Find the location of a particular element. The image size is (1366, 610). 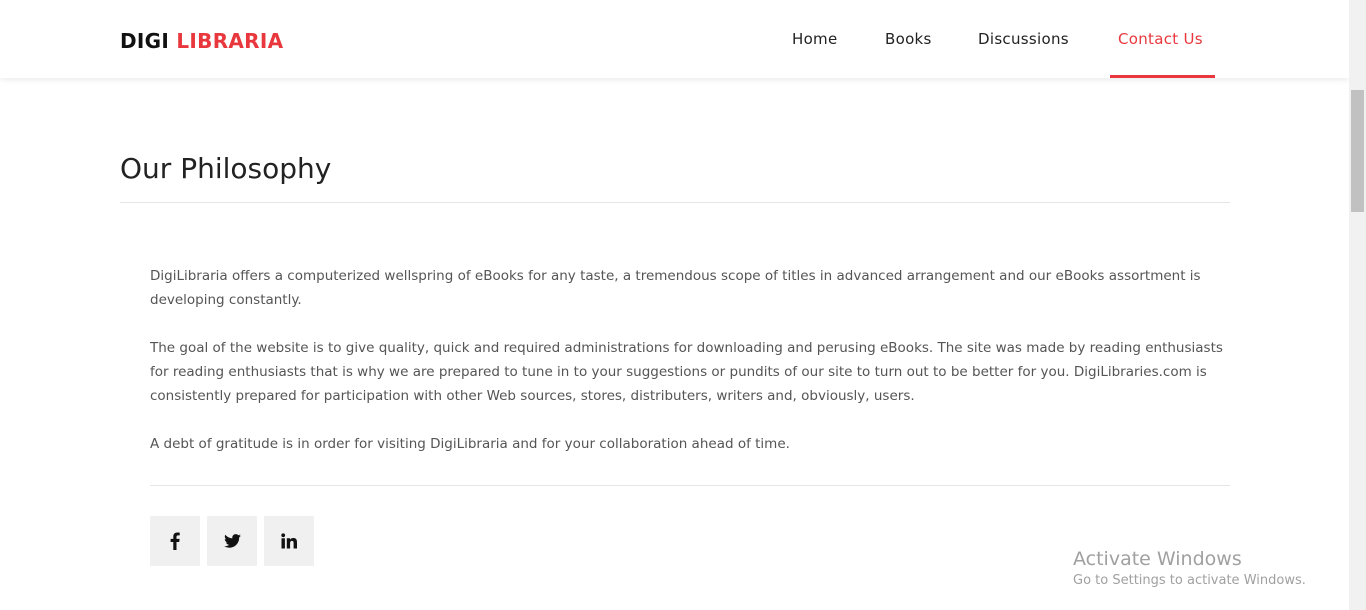

logo-text-libraria: LIBRARIA is located at coordinates (230, 41).